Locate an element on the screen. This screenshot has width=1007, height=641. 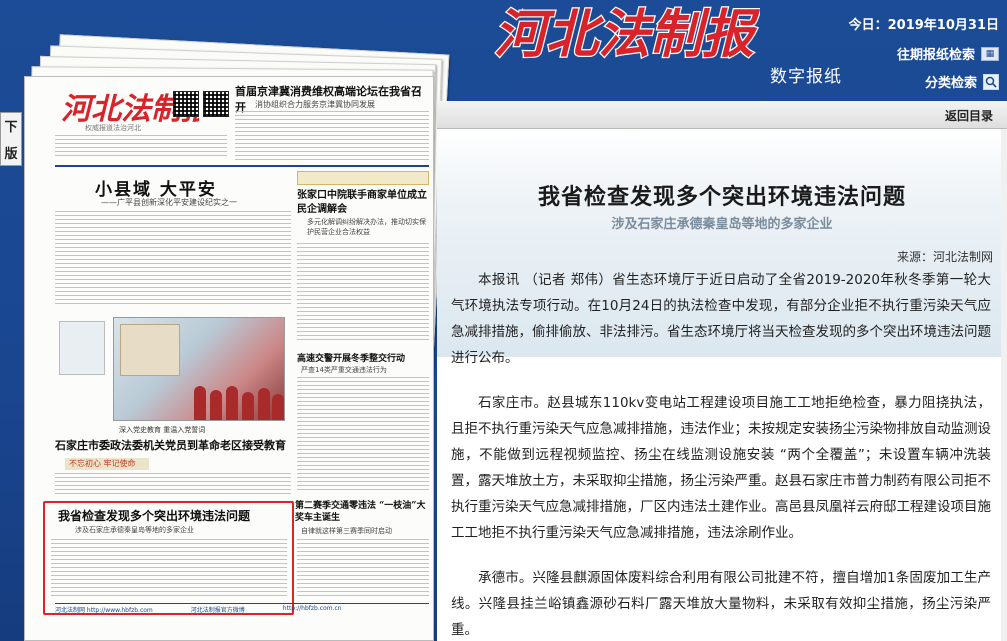
archive-calendar-icon: ▦ is located at coordinates (990, 53).